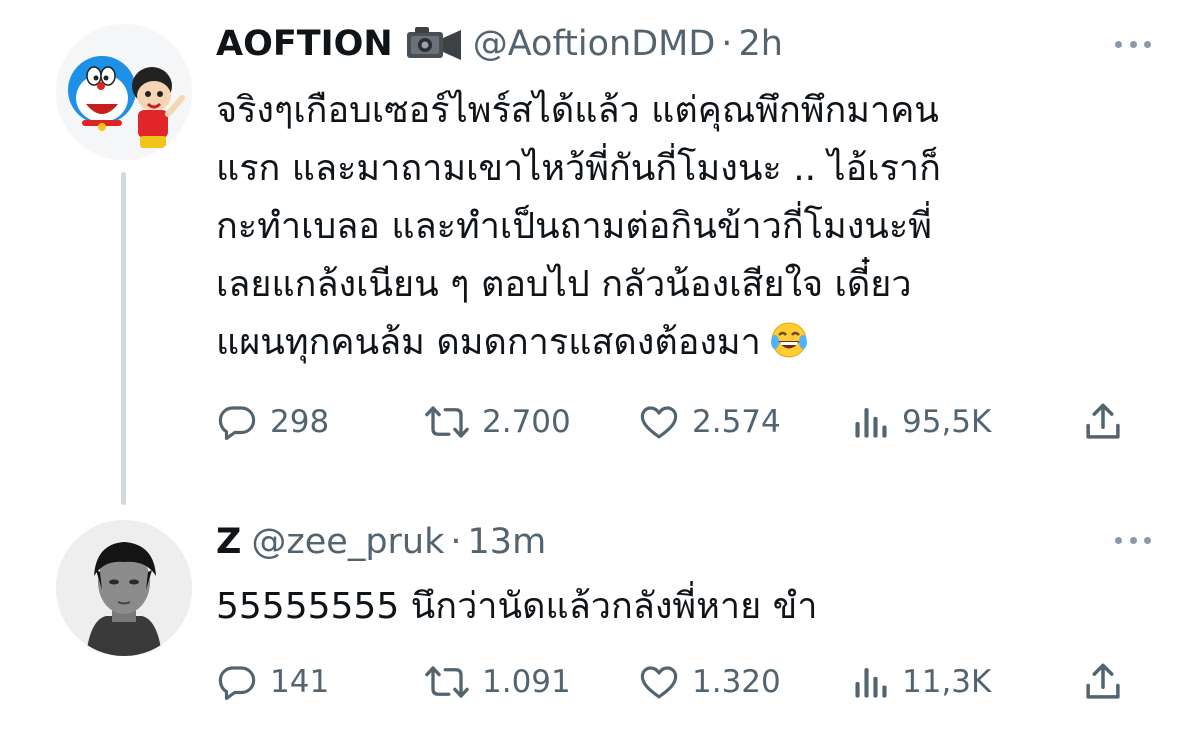 The height and width of the screenshot is (743, 1183). I want to click on tweet-text-line: 55555555 นึกว่านัดแล้วกลังพี่หาย ขำ, so click(517, 606).